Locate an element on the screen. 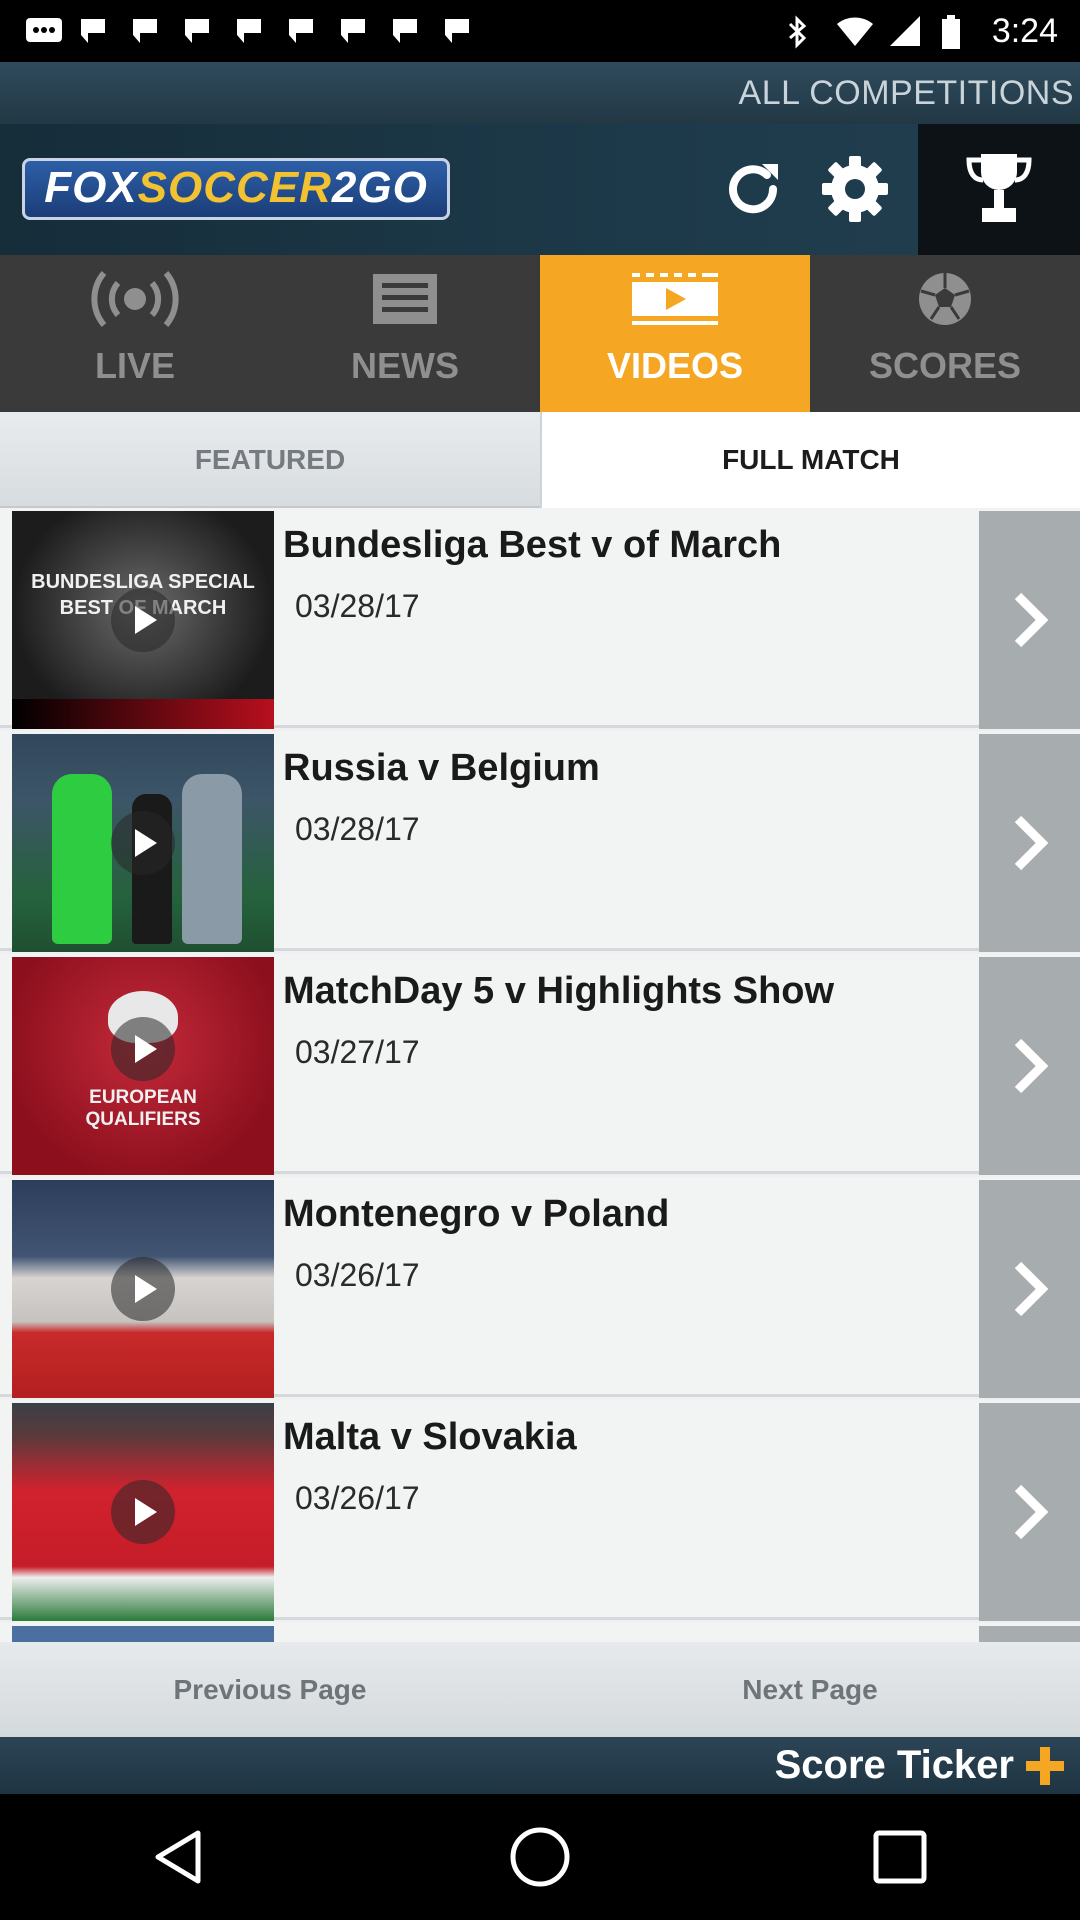 The height and width of the screenshot is (1920, 1080). previous-page-button: Previous Page is located at coordinates (270, 1689).